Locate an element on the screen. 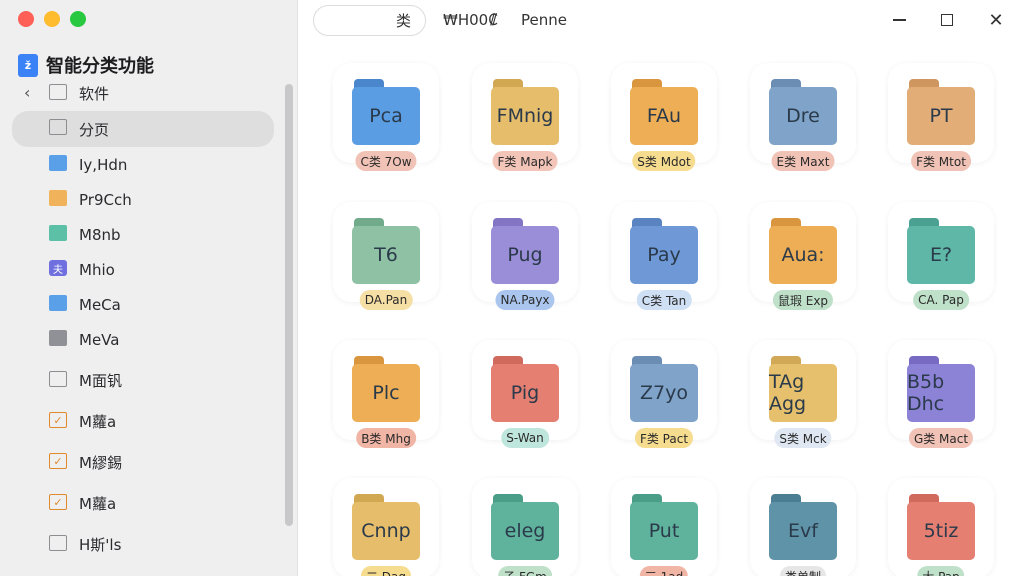 This screenshot has height=576, width=1024. folder-icon: FAu is located at coordinates (664, 112).